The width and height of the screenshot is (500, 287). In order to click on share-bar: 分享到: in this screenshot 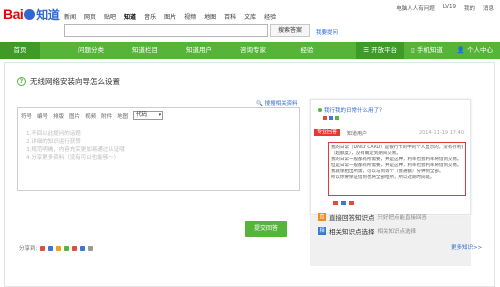, I will do `click(56, 248)`.